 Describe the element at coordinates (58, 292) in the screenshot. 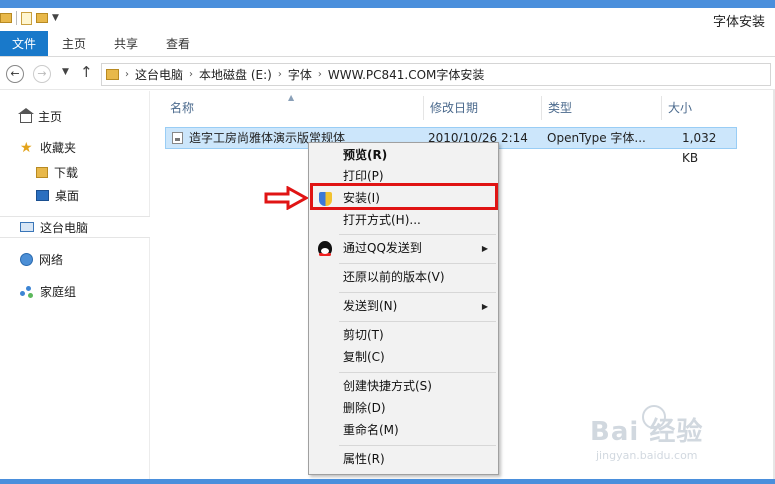

I see `sidebar-item-label: 家庭组` at that location.